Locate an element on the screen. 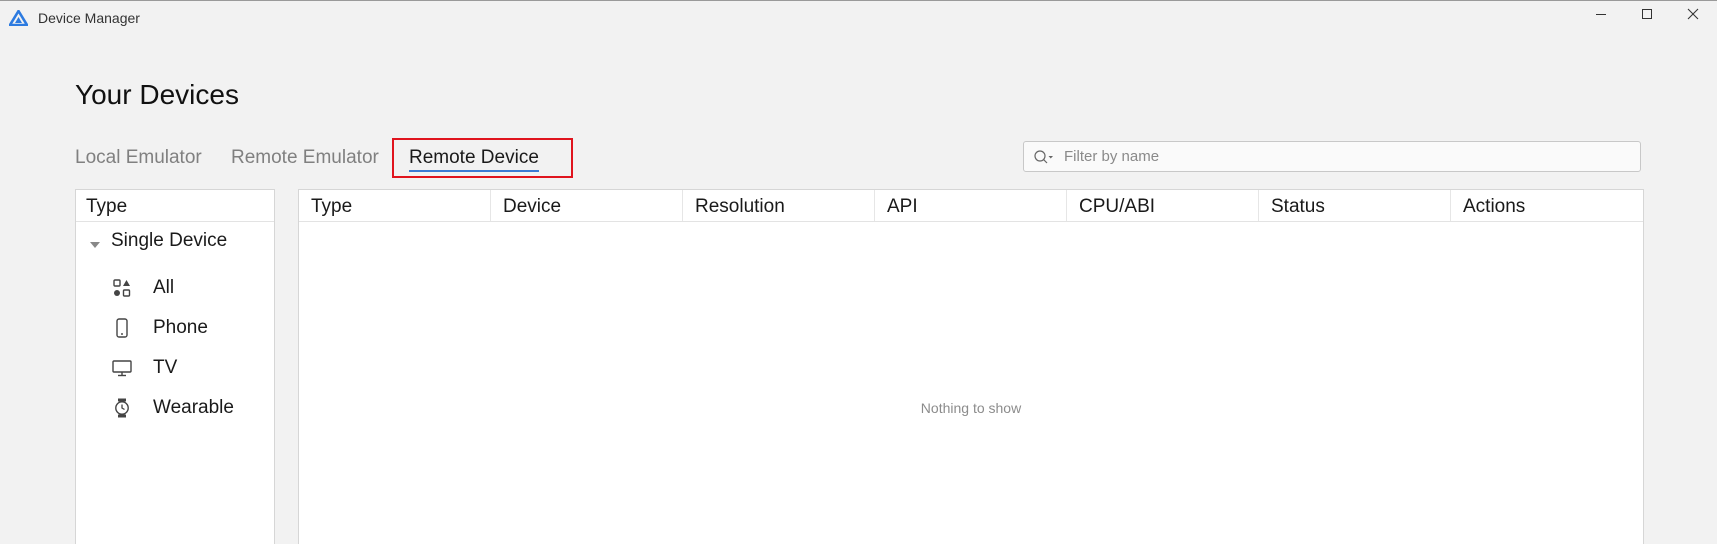  tab-remote-emulator: Remote Emulator is located at coordinates (305, 158).